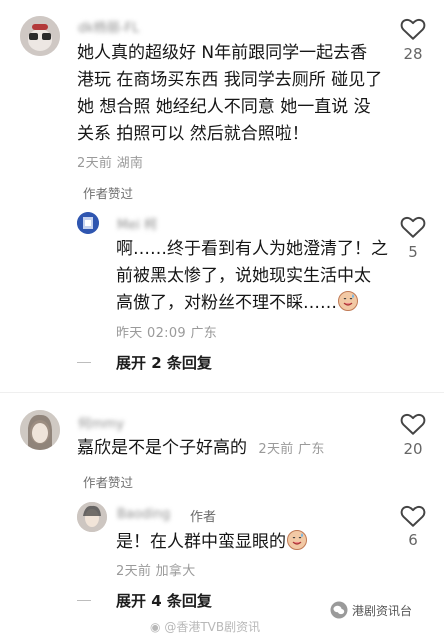 Image resolution: width=444 pixels, height=640 pixels. I want to click on author-tag: 作者, so click(203, 517).